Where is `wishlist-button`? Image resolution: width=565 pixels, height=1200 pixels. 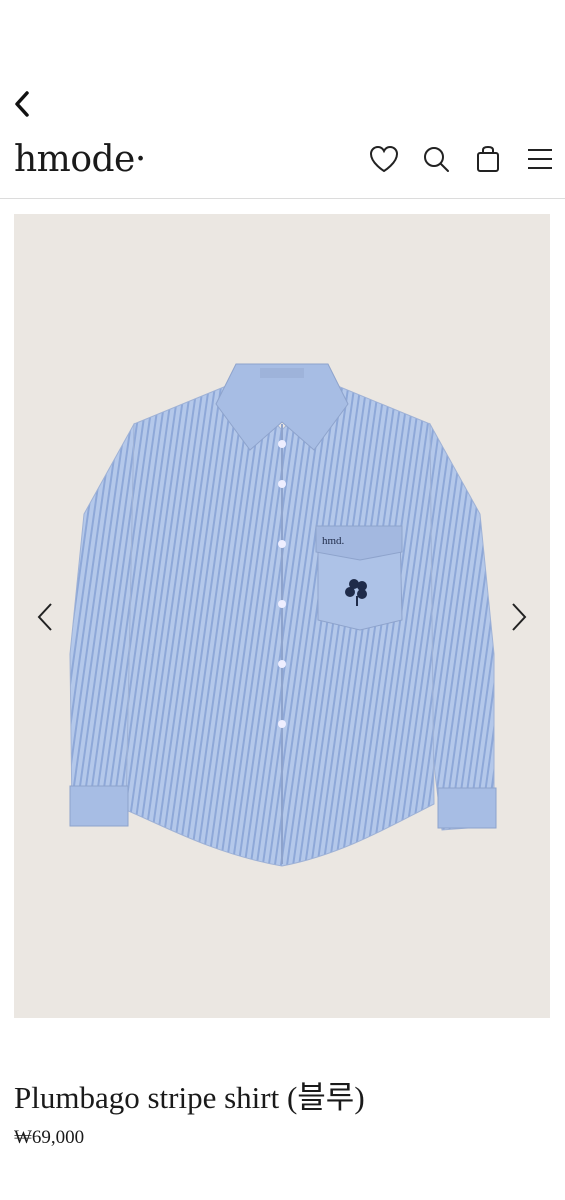 wishlist-button is located at coordinates (384, 159).